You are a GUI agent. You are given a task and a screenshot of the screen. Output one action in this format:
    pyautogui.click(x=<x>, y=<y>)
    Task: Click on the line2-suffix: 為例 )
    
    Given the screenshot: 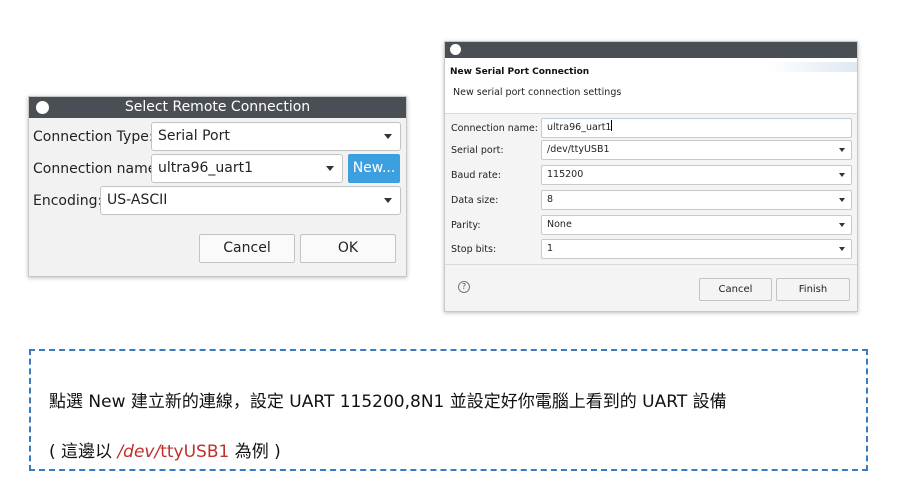 What is the action you would take?
    pyautogui.click(x=255, y=452)
    